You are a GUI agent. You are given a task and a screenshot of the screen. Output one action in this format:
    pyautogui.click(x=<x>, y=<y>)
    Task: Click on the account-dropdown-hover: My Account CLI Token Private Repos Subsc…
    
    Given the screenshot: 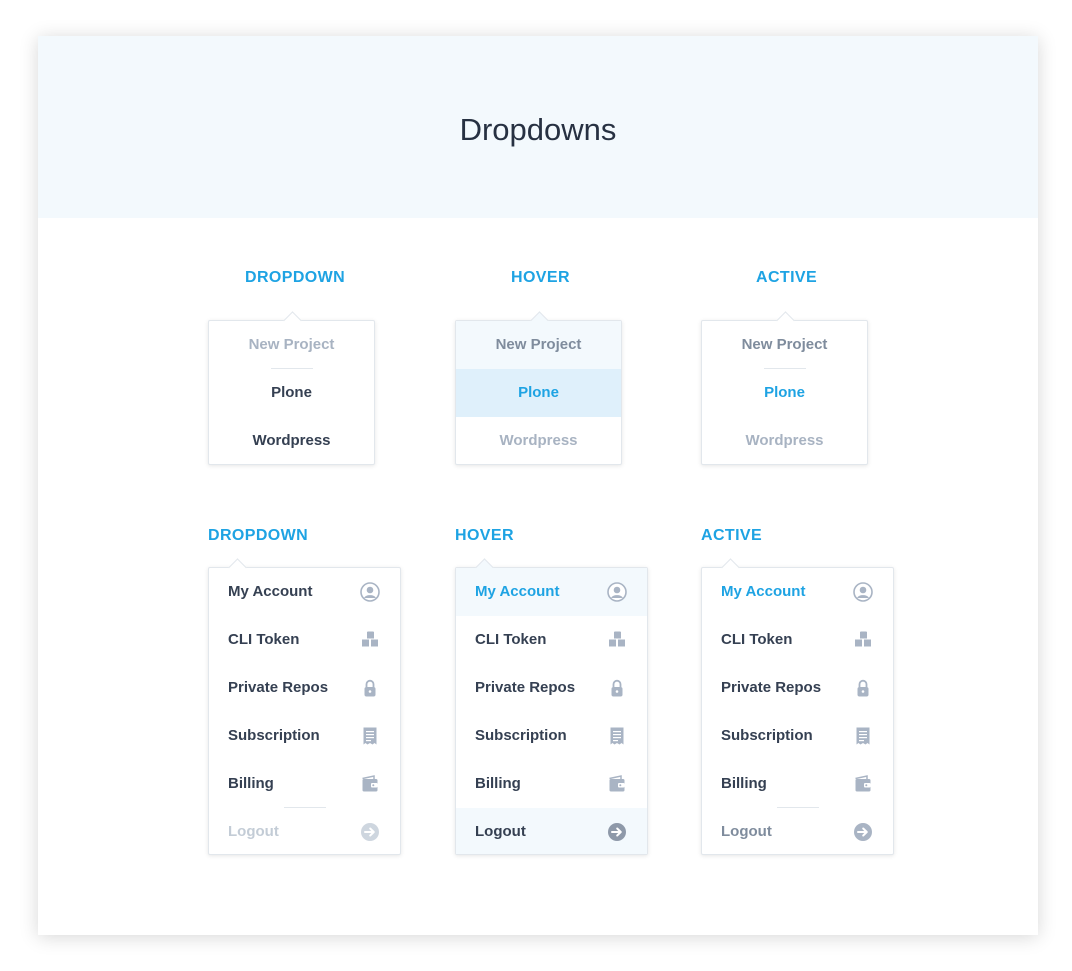 What is the action you would take?
    pyautogui.click(x=551, y=706)
    